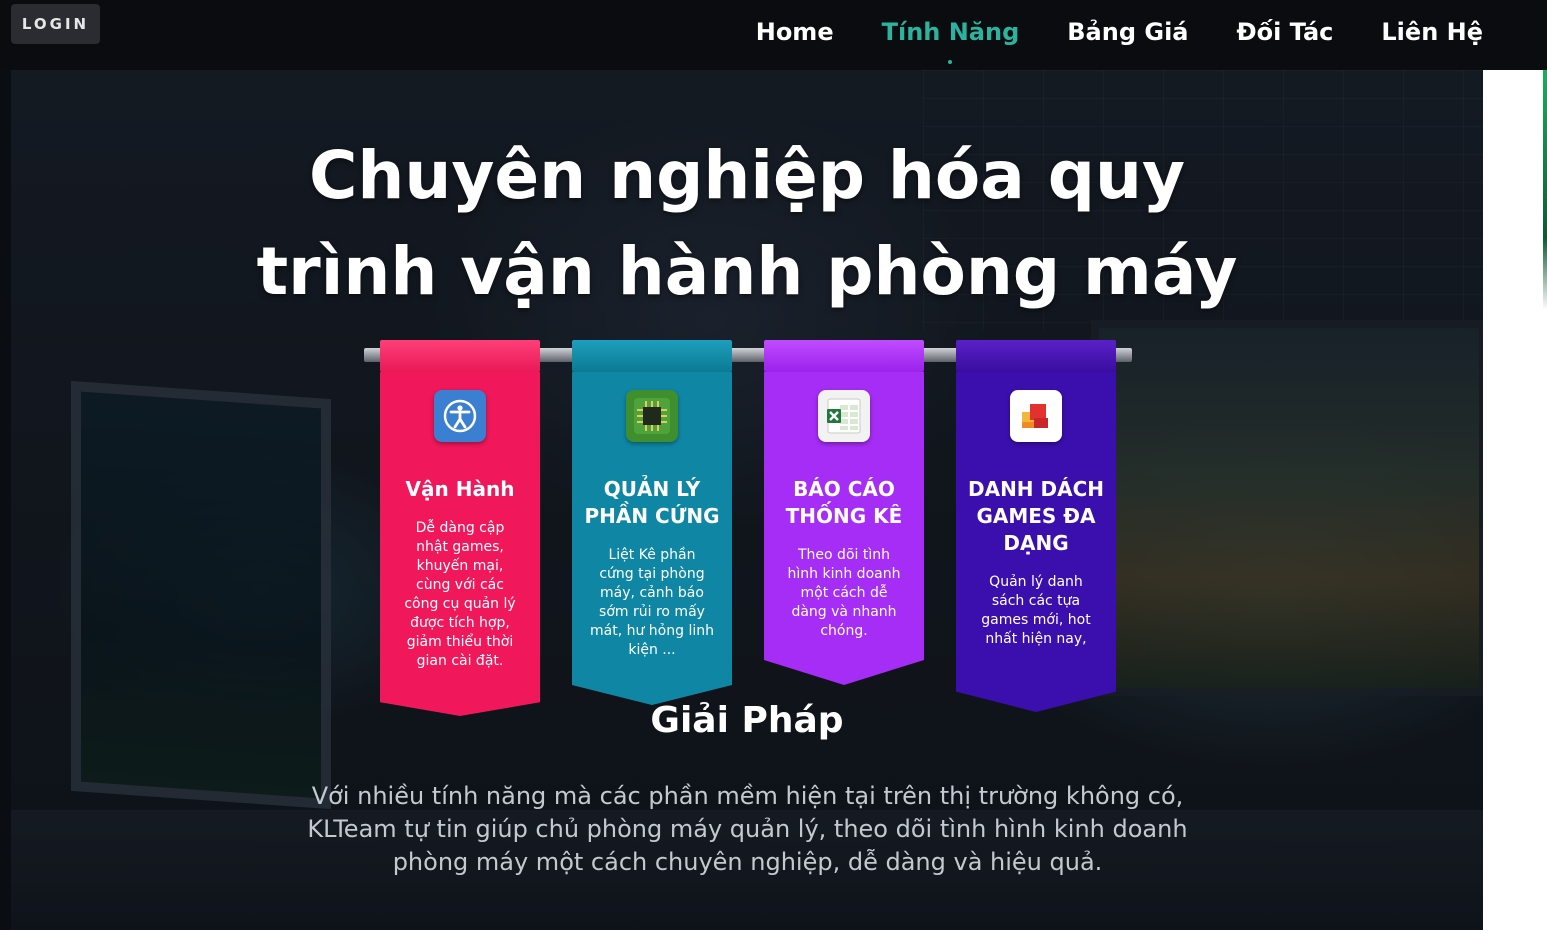 Image resolution: width=1547 pixels, height=930 pixels. I want to click on hero-headline-line2: trình vận hành phòng máy, so click(747, 271).